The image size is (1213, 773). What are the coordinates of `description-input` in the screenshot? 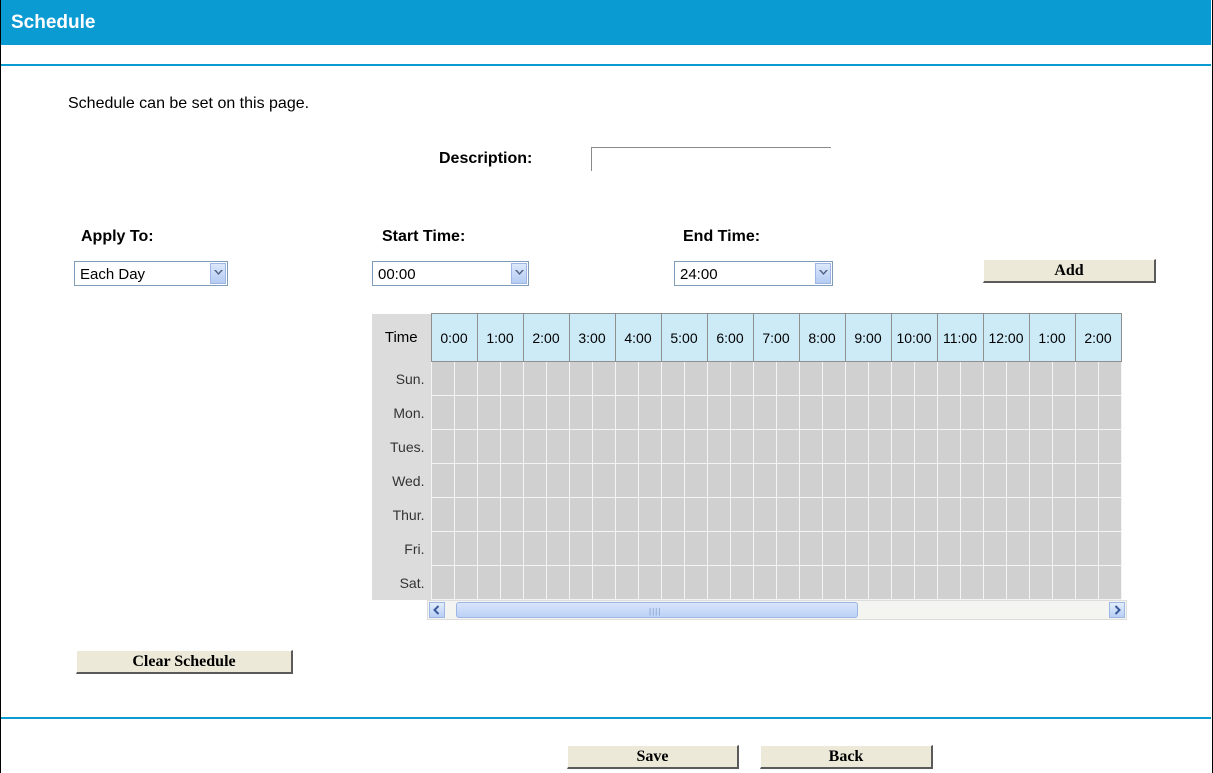 It's located at (711, 159).